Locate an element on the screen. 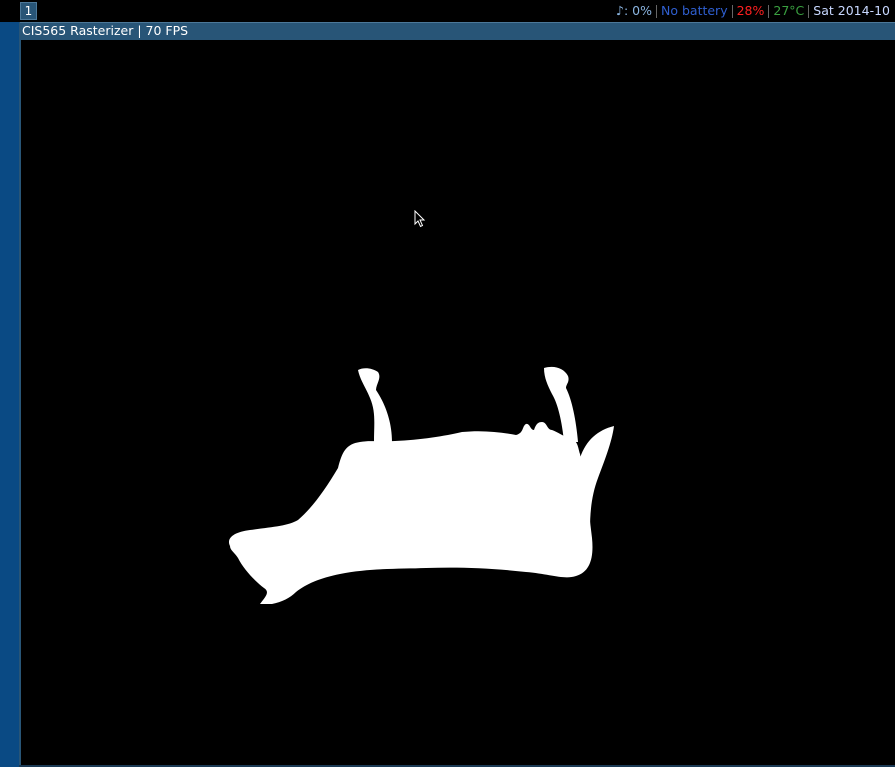 The width and height of the screenshot is (895, 767). cpu-status: 28% is located at coordinates (750, 10).